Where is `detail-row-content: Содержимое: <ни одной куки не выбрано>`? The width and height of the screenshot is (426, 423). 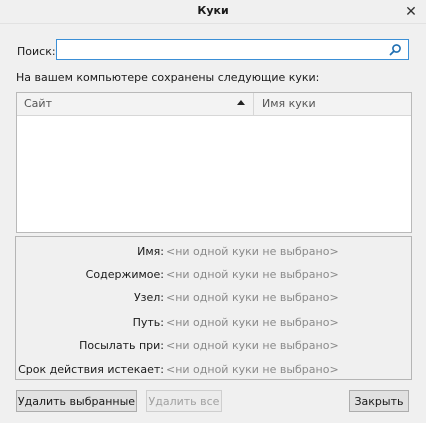
detail-row-content: Содержимое: <ни одной куки не выбрано> is located at coordinates (213, 276).